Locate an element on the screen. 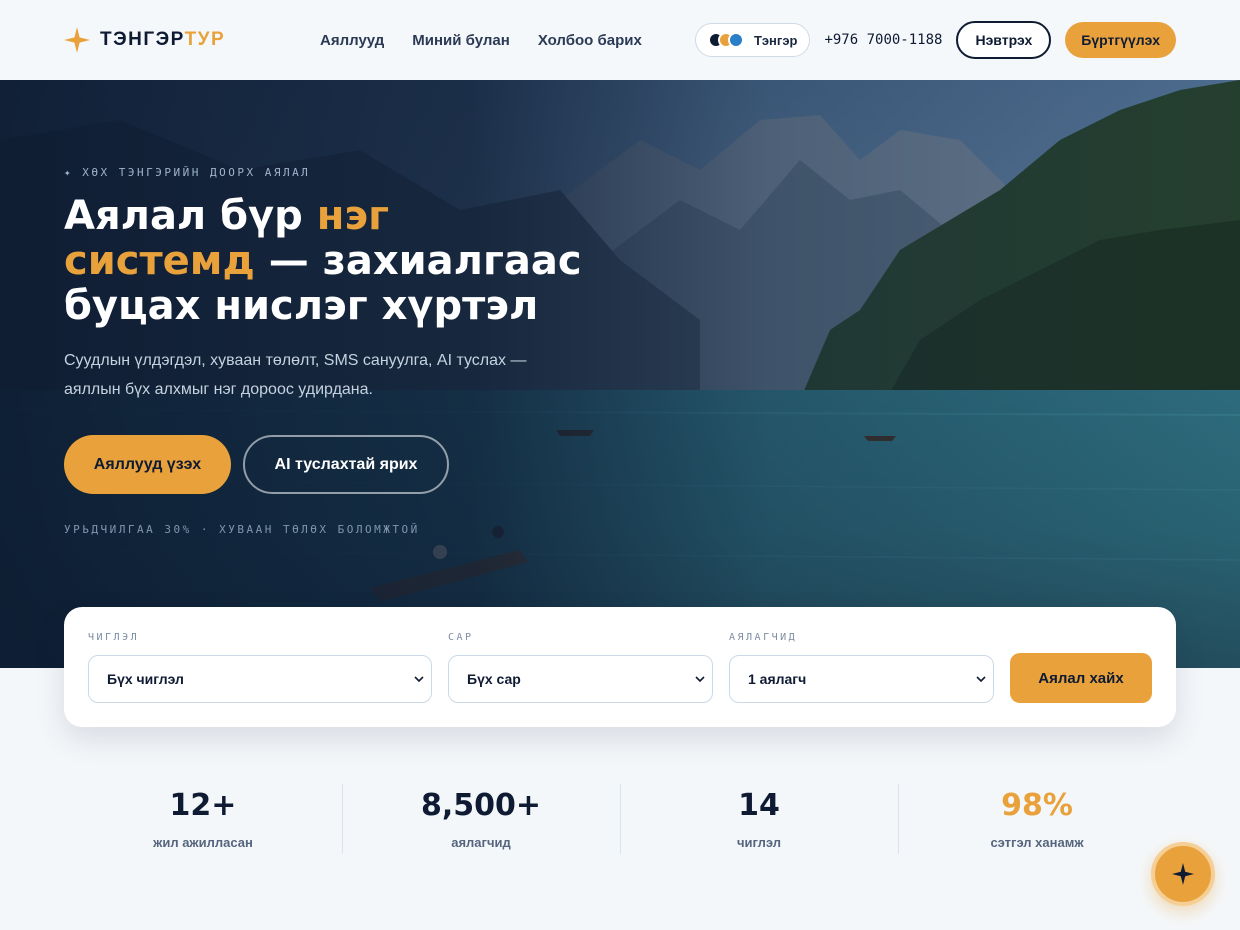 Image resolution: width=1240 pixels, height=930 pixels. phone-number: +976 7000-1188 is located at coordinates (883, 40).